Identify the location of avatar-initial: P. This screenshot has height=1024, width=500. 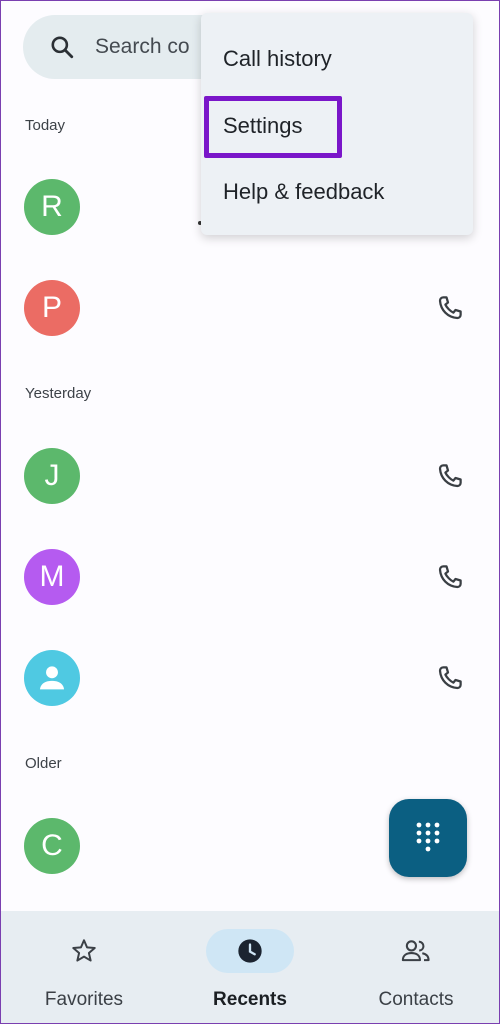
(51, 307).